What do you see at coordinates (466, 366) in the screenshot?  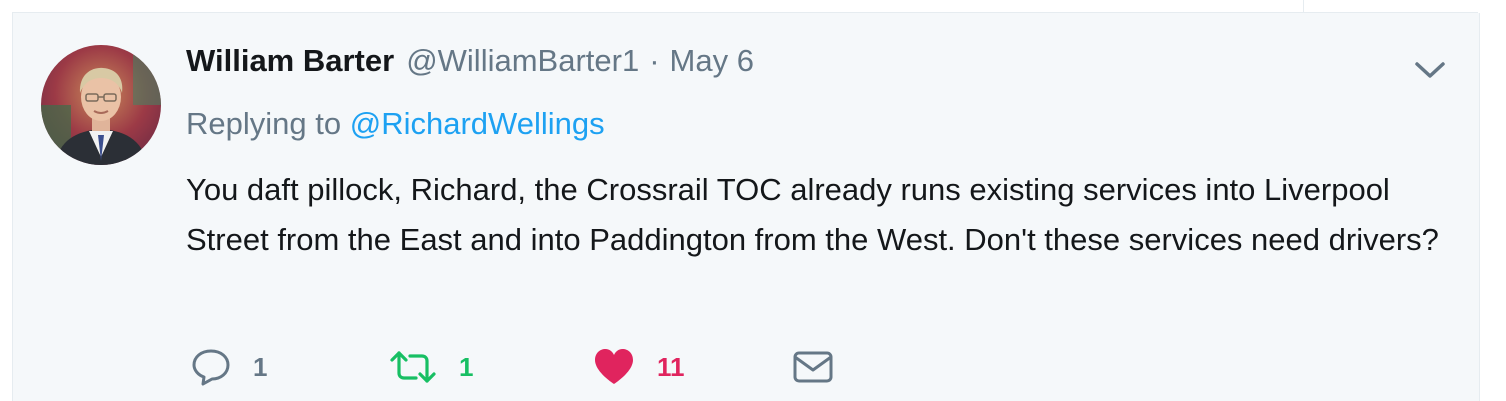 I see `retweet-count: 1` at bounding box center [466, 366].